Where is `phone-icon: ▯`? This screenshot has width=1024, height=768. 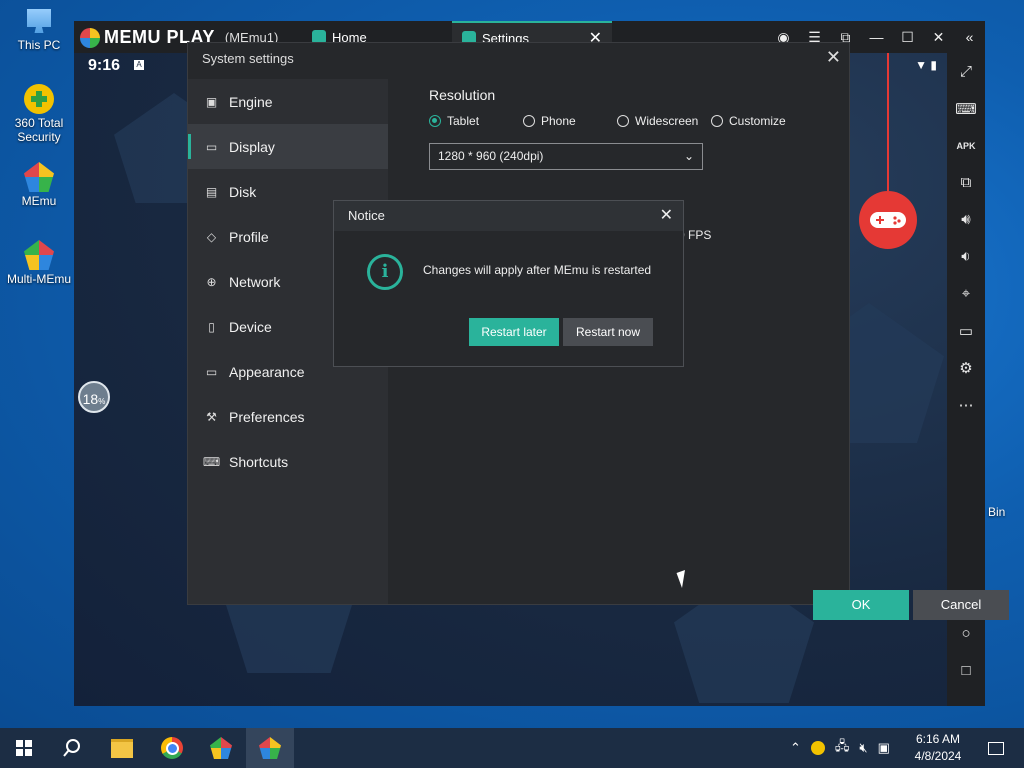 phone-icon: ▯ is located at coordinates (211, 326).